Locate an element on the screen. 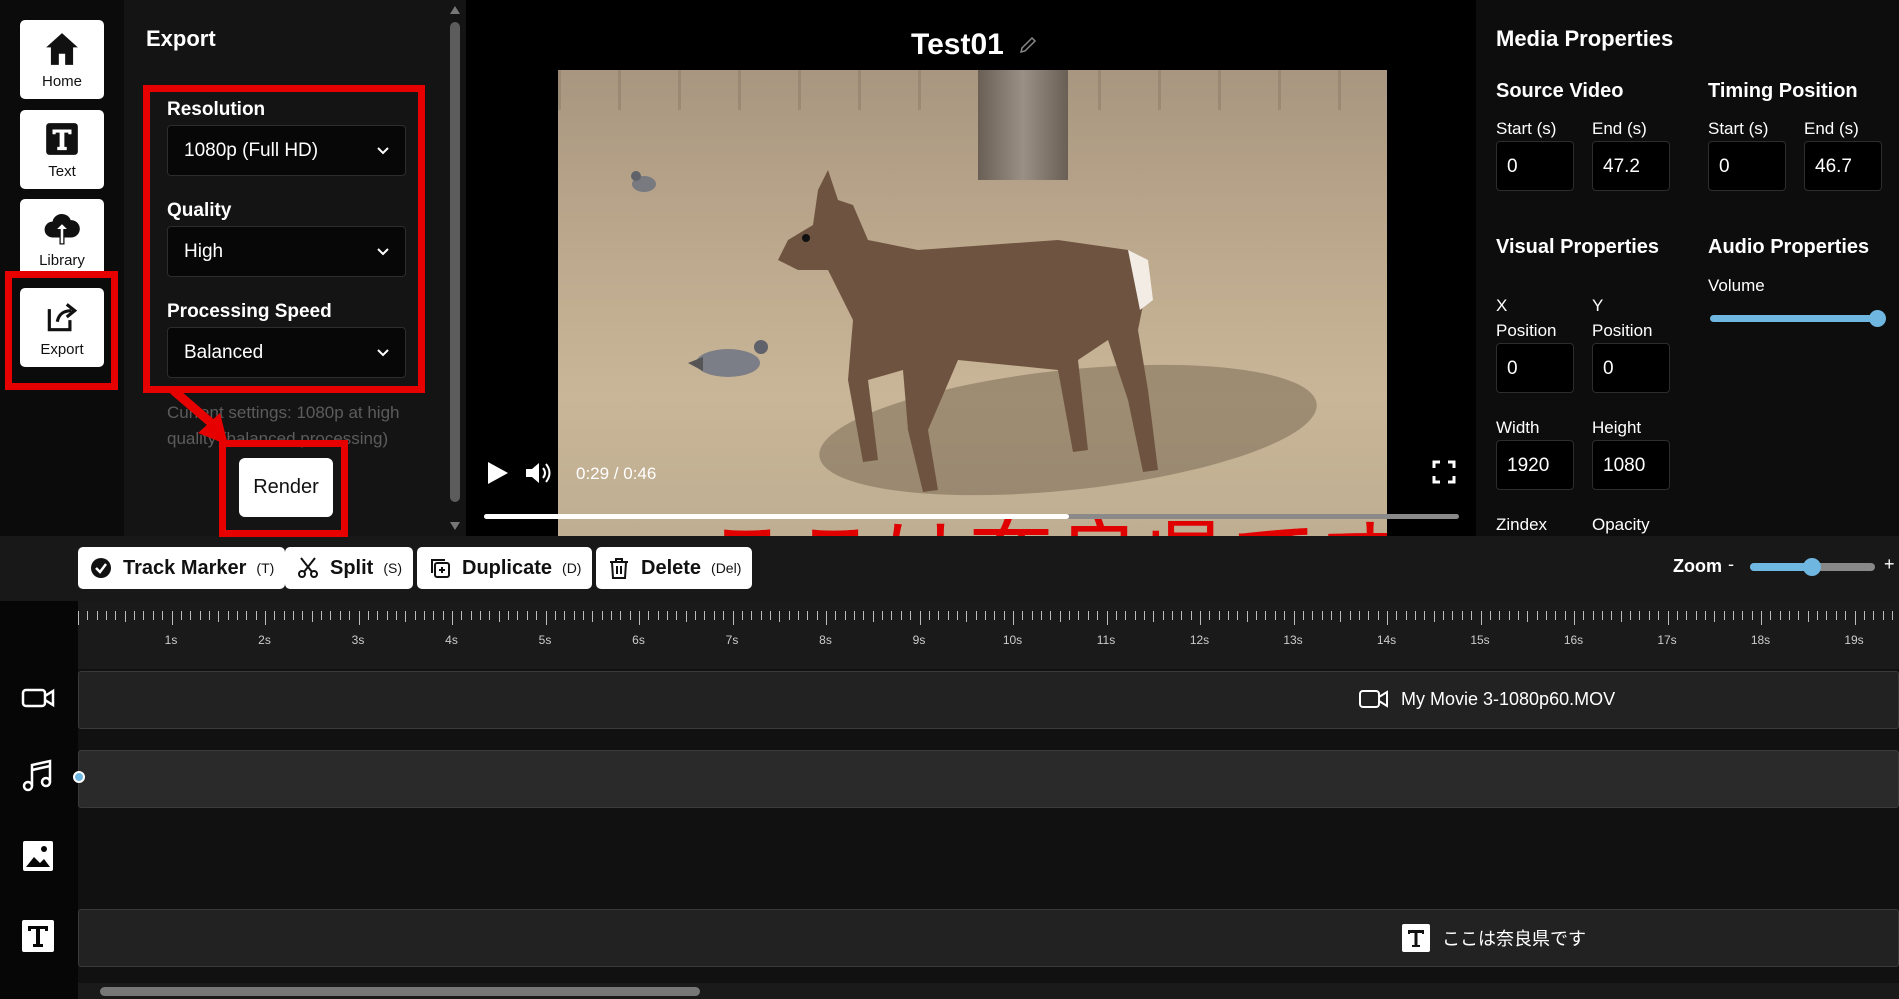 This screenshot has height=999, width=1899. visual-properties-heading: Visual Properties is located at coordinates (1578, 247).